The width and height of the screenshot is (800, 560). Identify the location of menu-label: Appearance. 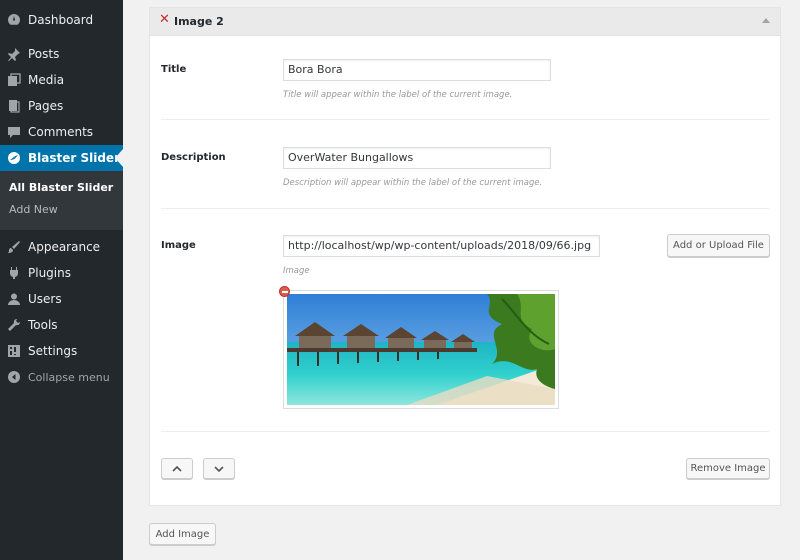
(64, 247).